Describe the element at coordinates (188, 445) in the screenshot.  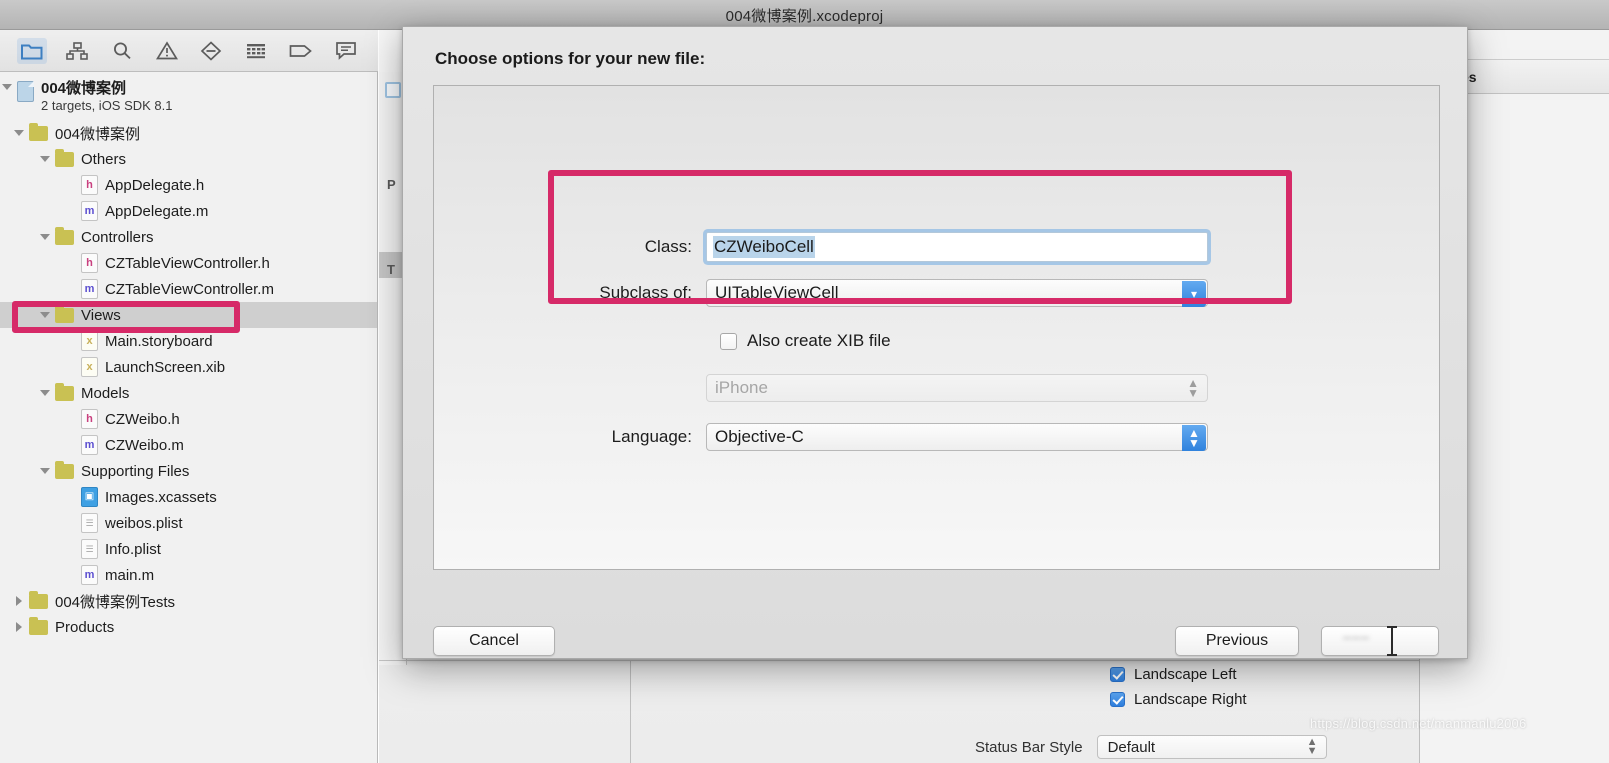
I see `navigator-row: m CZWeibo.m` at that location.